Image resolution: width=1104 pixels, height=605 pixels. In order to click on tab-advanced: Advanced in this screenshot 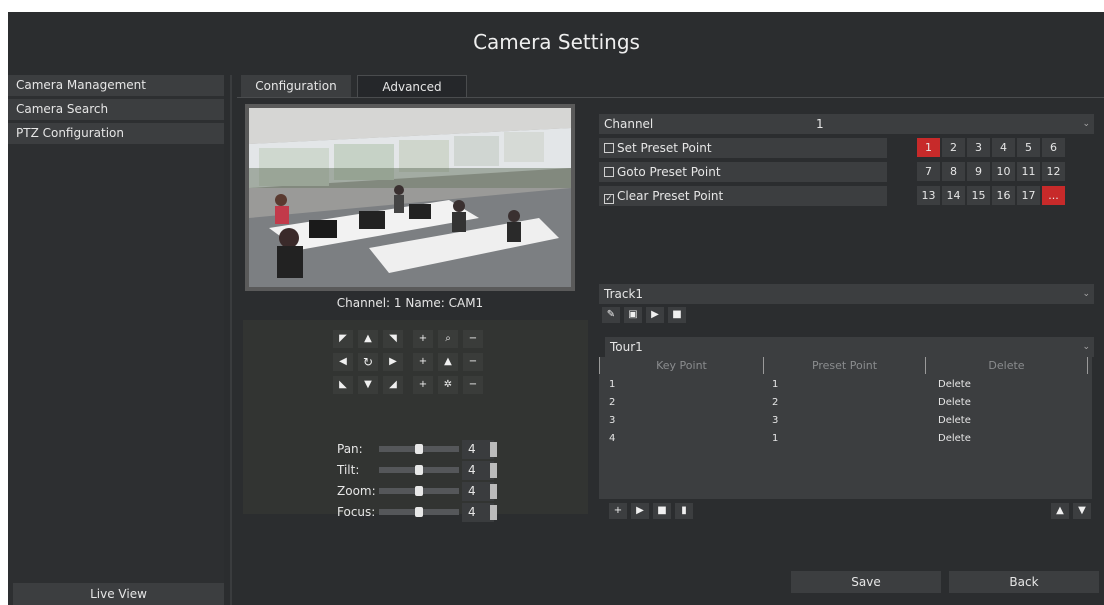, I will do `click(412, 86)`.